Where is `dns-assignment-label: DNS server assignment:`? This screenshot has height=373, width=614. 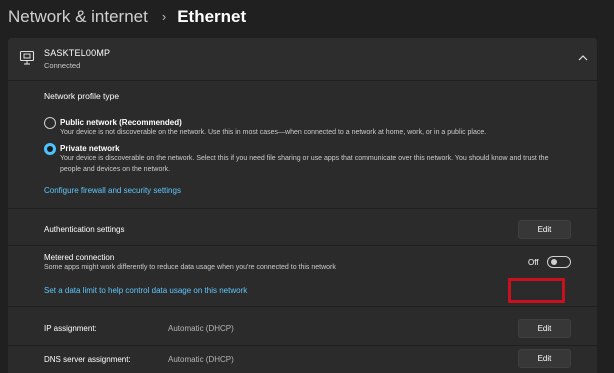 dns-assignment-label: DNS server assignment: is located at coordinates (87, 359).